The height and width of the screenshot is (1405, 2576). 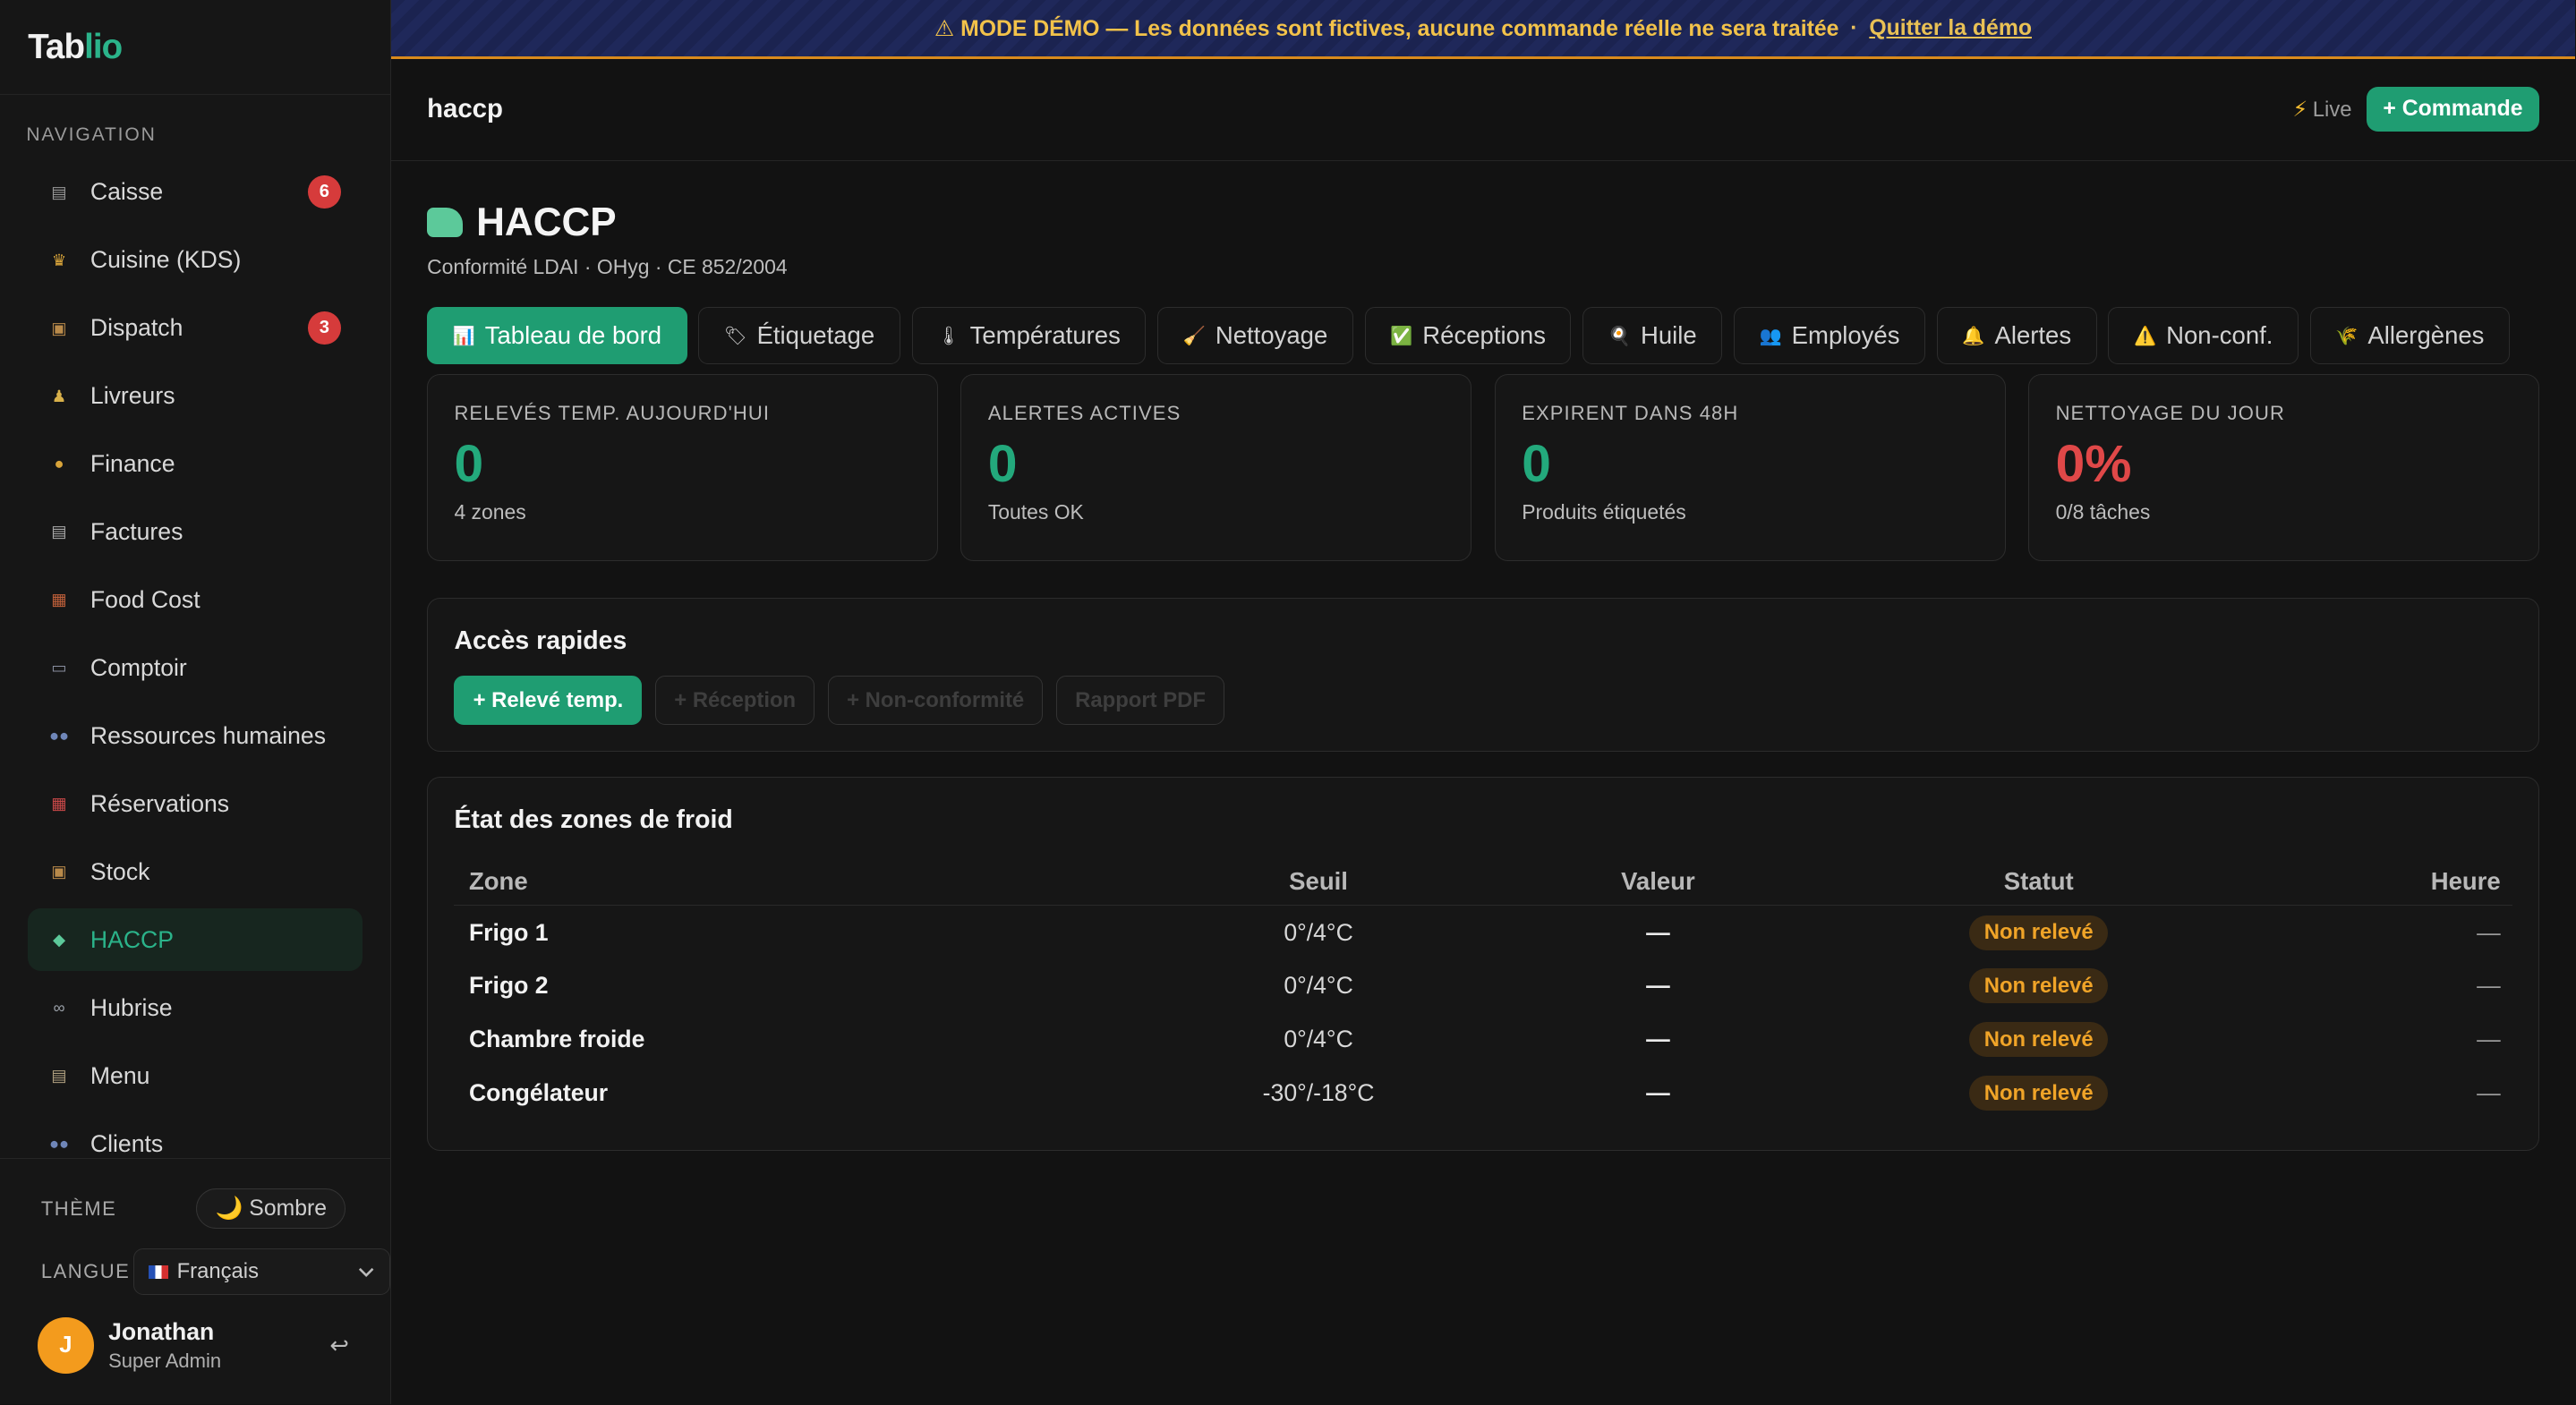 I want to click on avatar: J, so click(x=66, y=1345).